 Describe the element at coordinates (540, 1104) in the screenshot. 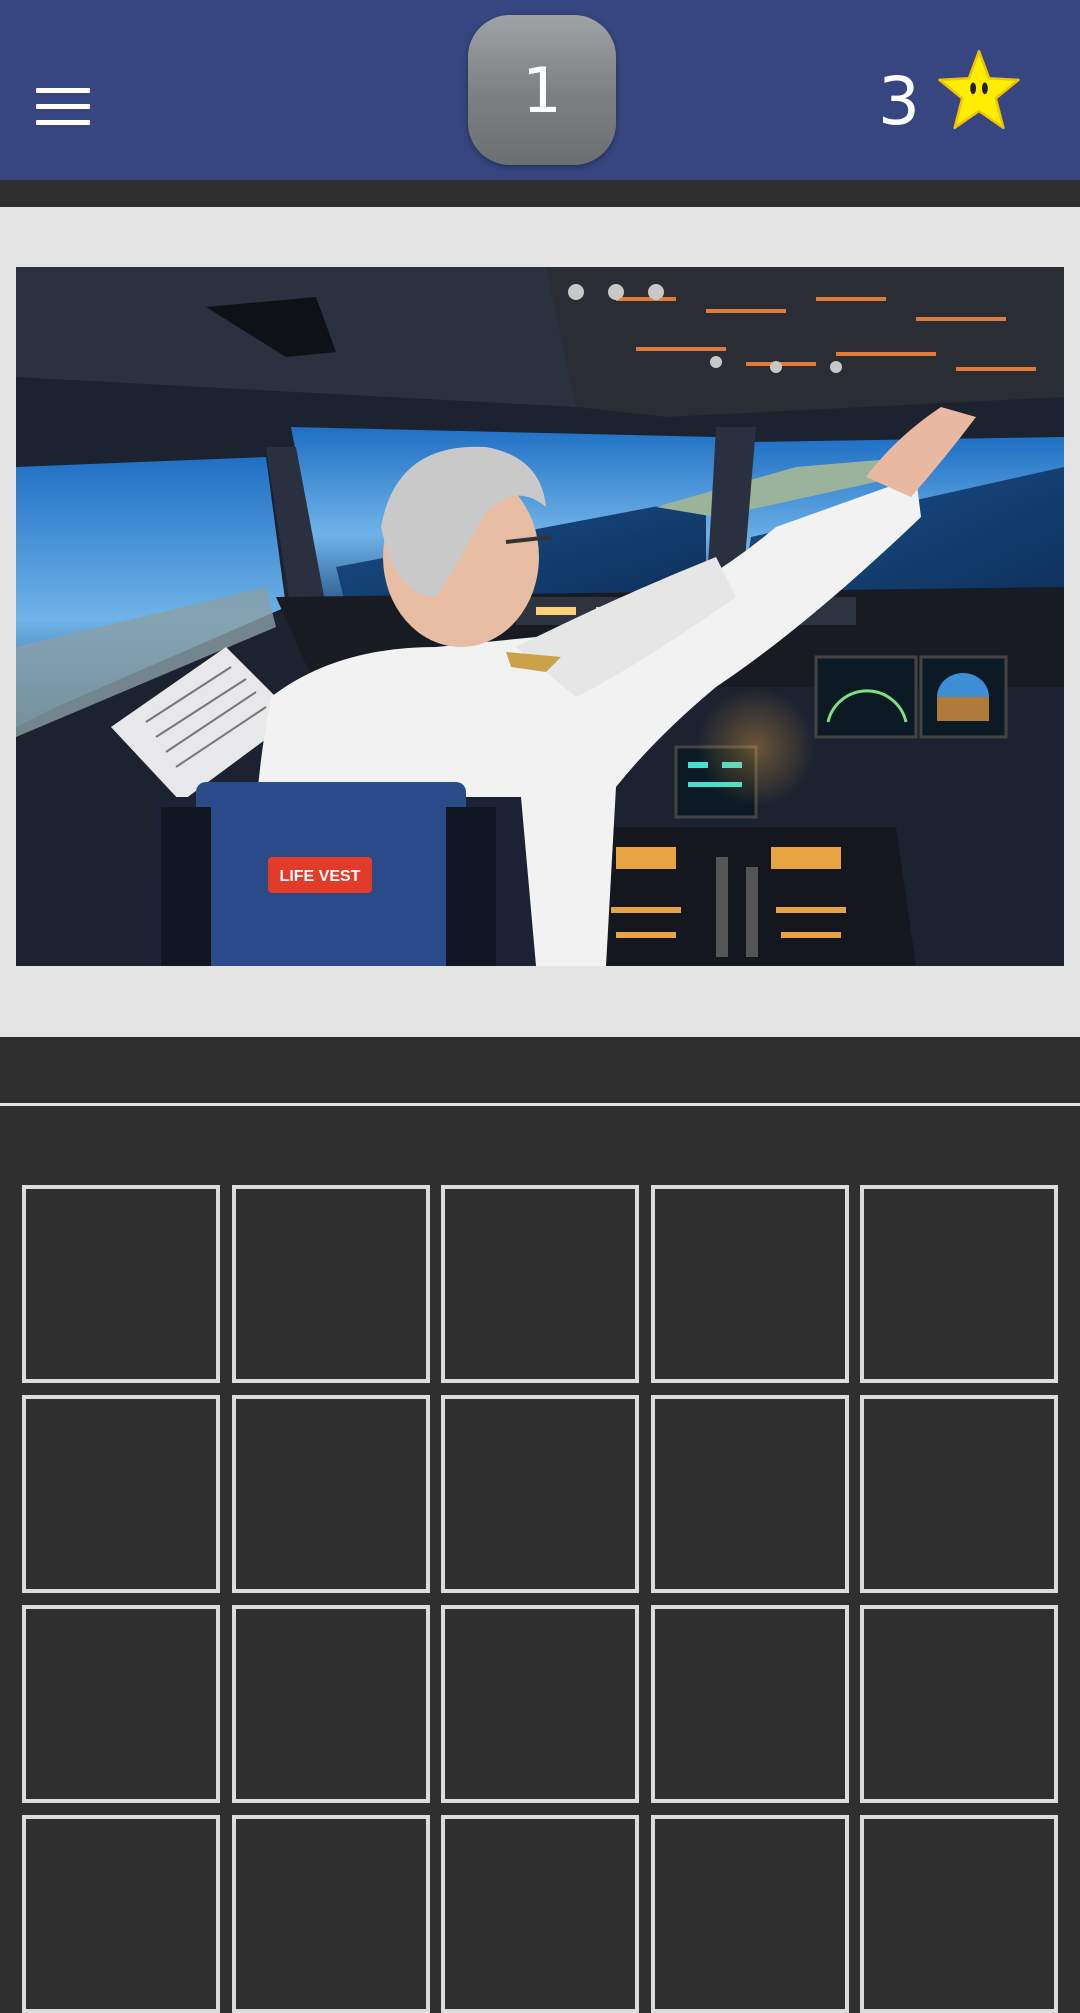

I see `divider` at that location.